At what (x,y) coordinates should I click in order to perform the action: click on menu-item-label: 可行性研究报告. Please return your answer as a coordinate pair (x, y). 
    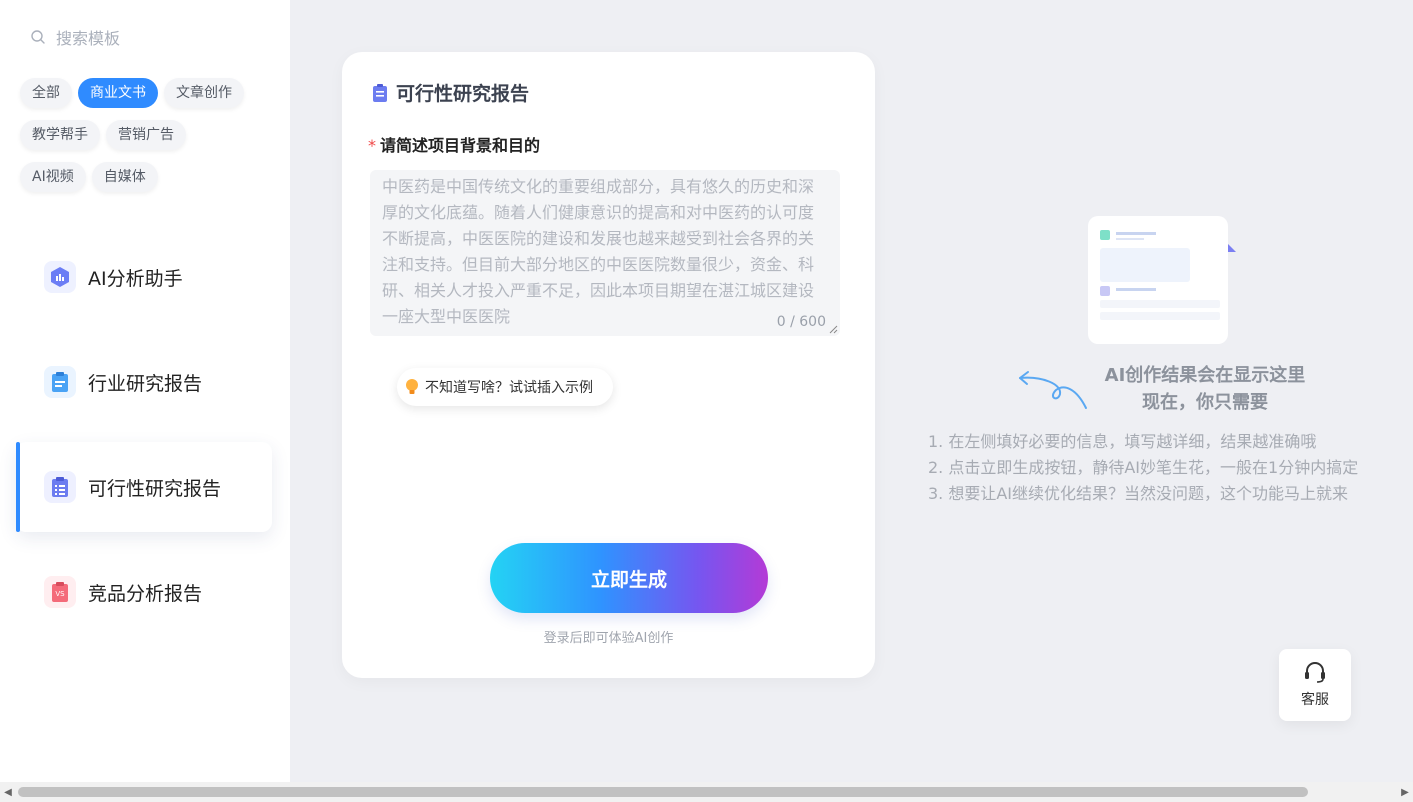
    Looking at the image, I should click on (155, 488).